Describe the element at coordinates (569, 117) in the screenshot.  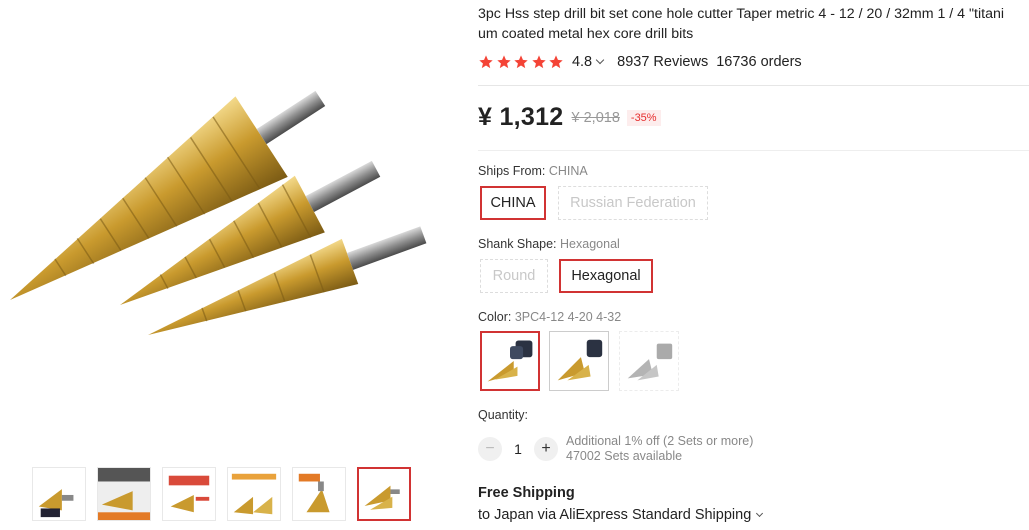
I see `price-row: ¥ 1,312 ¥ 2,018 -35%` at that location.